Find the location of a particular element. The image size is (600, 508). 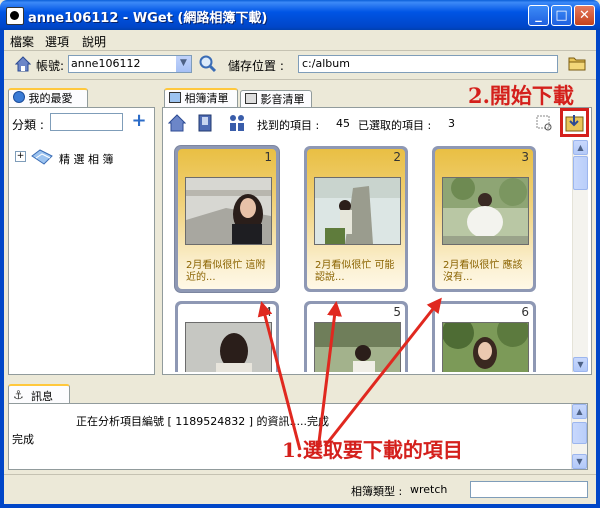

album-number: 6 is located at coordinates (525, 312).